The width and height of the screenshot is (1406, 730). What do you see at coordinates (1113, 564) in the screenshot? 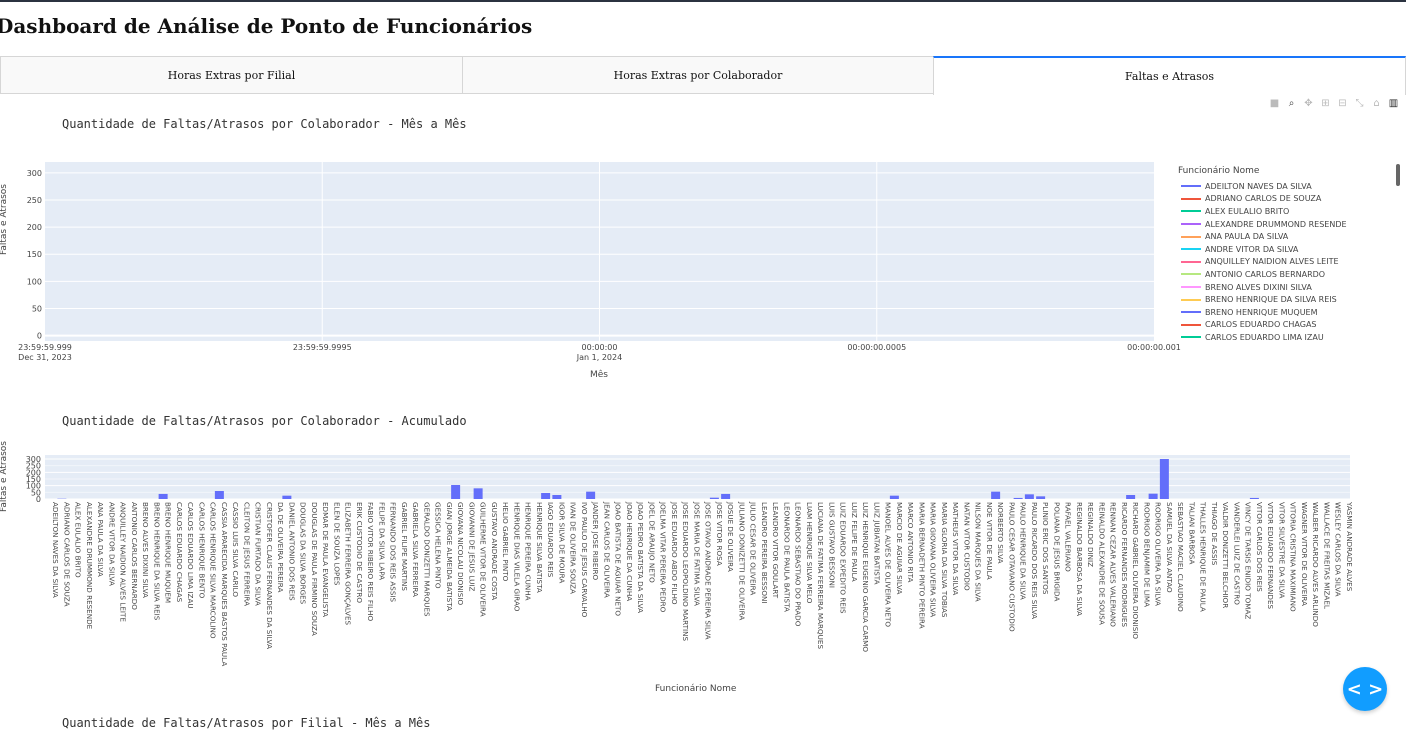
I see `x-tick-label: RENNAN CEZAR ALVES VALERIANO` at bounding box center [1113, 564].